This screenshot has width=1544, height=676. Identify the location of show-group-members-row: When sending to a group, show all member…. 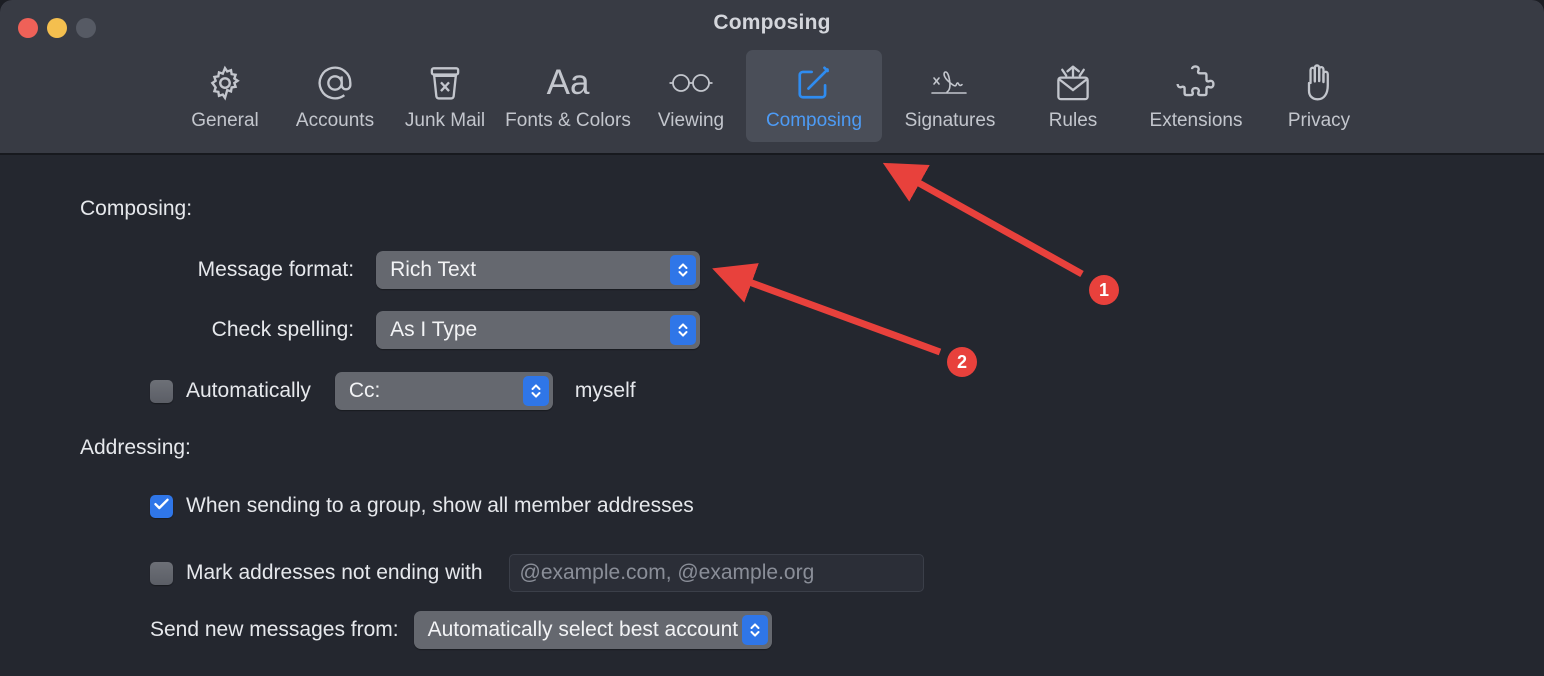
(422, 506).